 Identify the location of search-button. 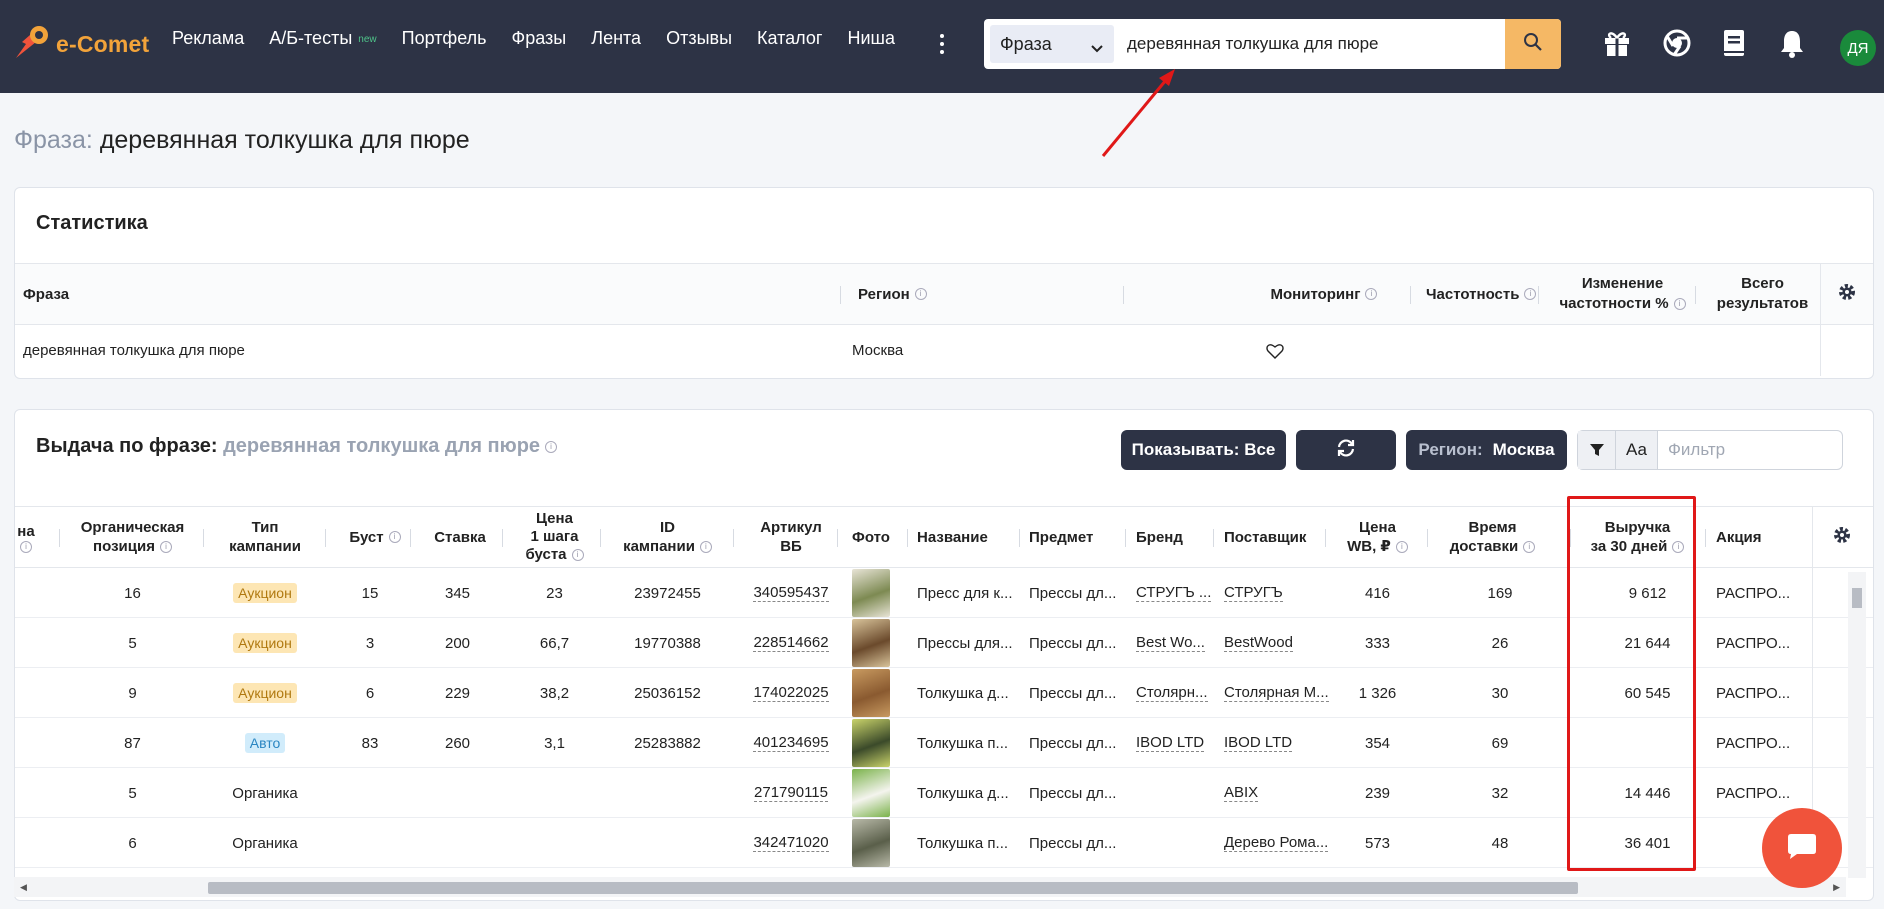
(1533, 44).